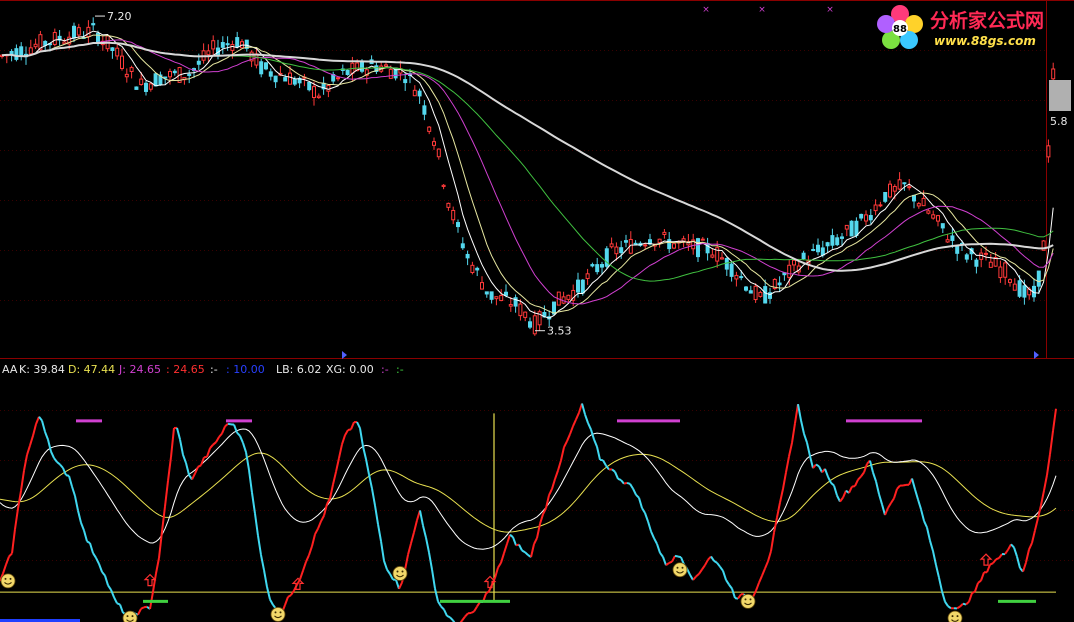  Describe the element at coordinates (900, 29) in the screenshot. I see `svg-text: 88` at that location.